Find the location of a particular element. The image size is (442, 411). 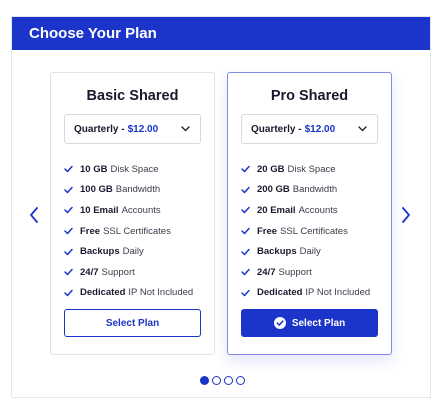

chevron-right-icon is located at coordinates (406, 215).